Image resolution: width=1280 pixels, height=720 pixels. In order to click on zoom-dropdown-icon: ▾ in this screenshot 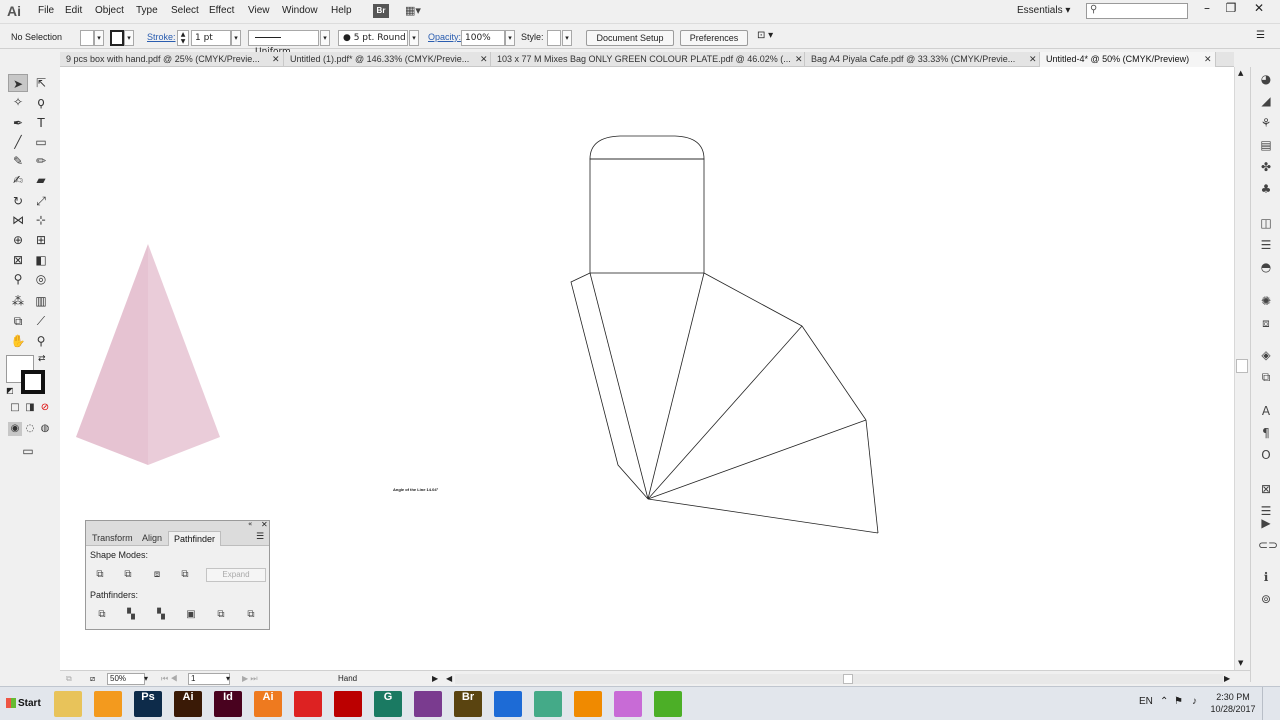, I will do `click(146, 678)`.